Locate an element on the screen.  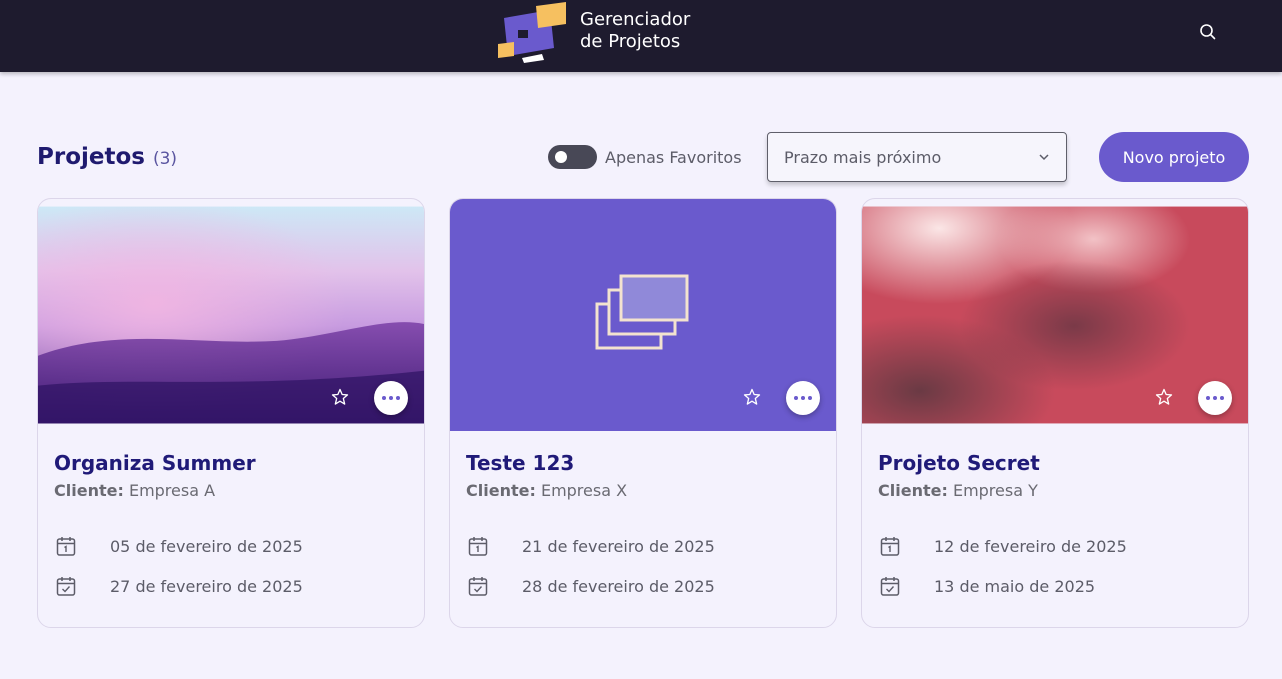
project-client: Cliente: Empresa Y is located at coordinates (958, 490).